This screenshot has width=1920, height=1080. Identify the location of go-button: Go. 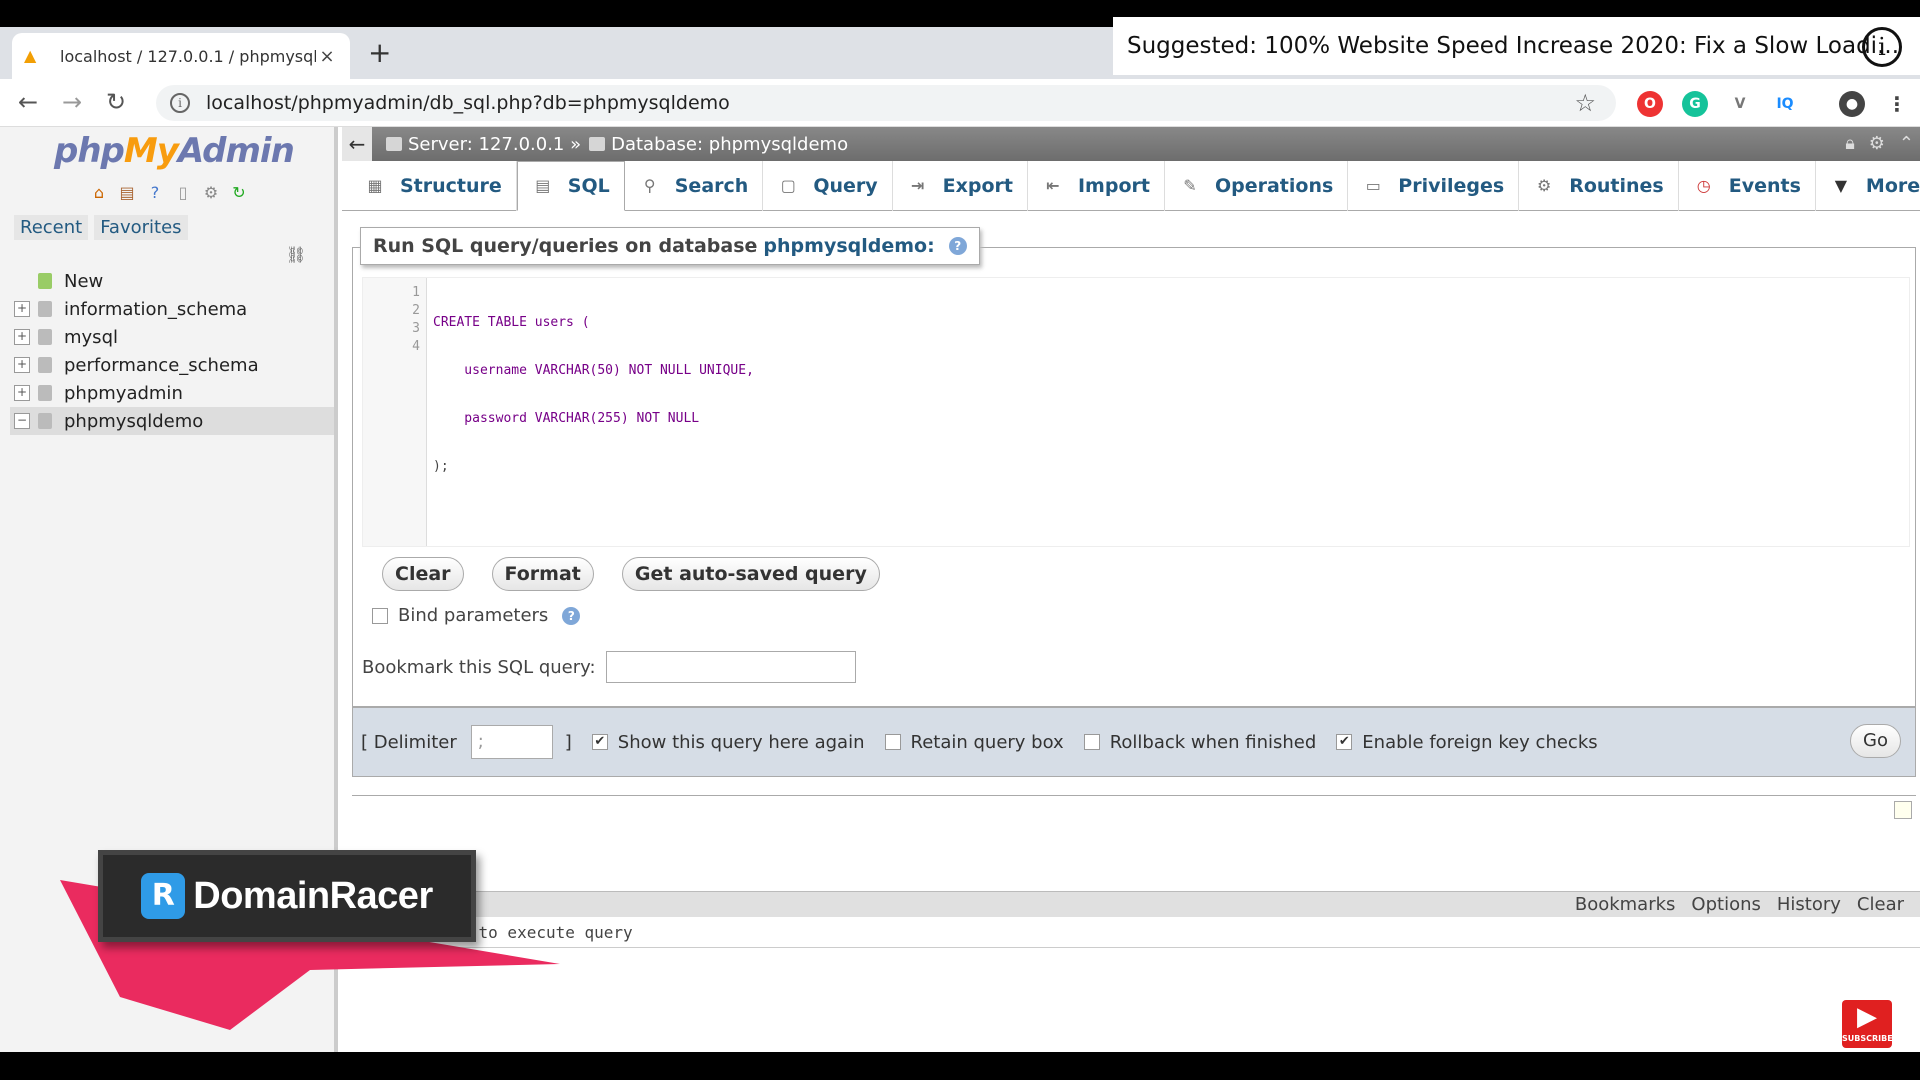
(1875, 741).